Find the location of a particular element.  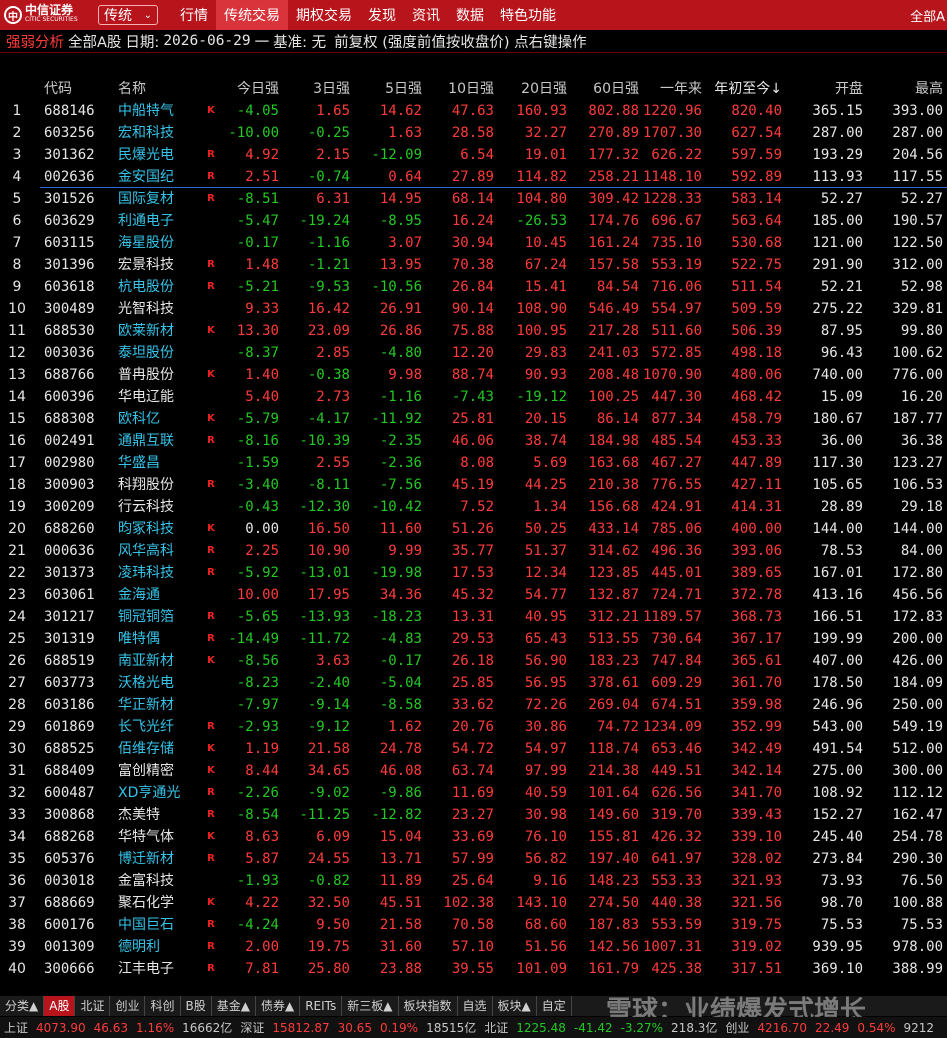

cell-ytd: 530.68 is located at coordinates (756, 243).